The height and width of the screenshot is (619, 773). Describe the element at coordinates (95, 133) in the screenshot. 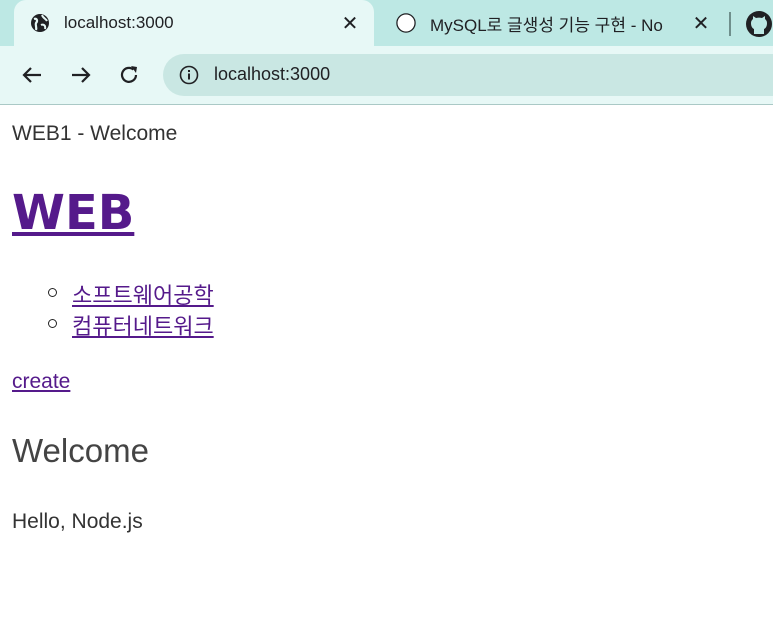

I see `document-title: WEB1 - Welcome` at that location.